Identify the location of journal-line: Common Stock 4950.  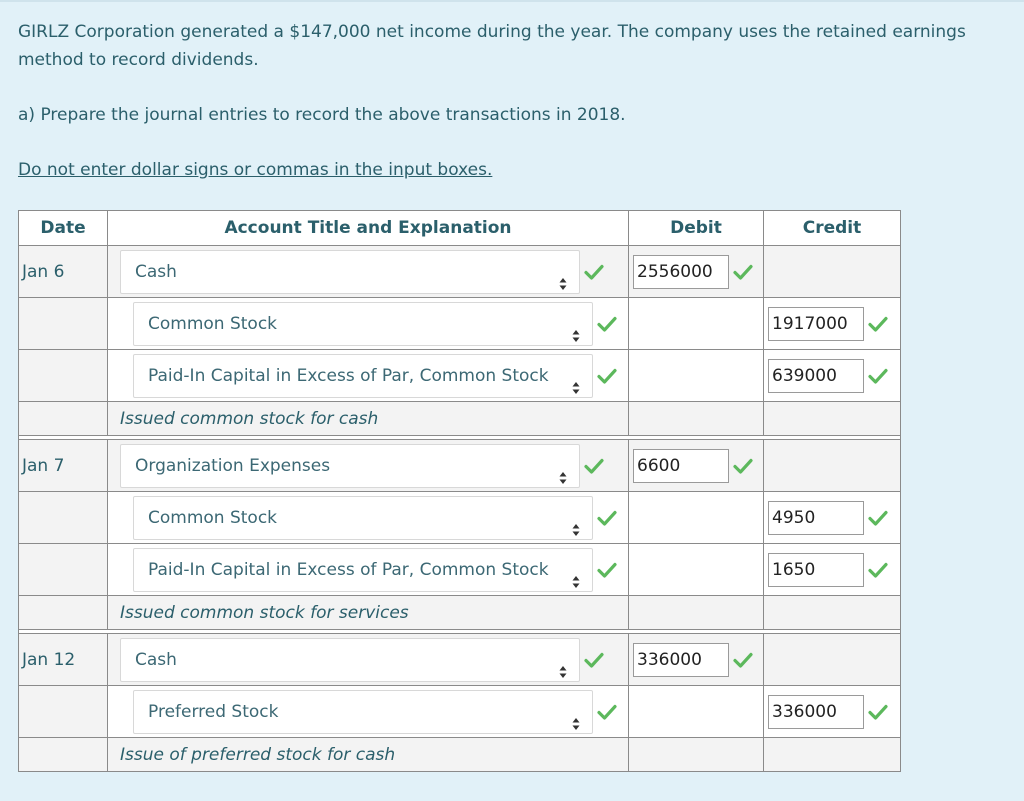
(459, 517).